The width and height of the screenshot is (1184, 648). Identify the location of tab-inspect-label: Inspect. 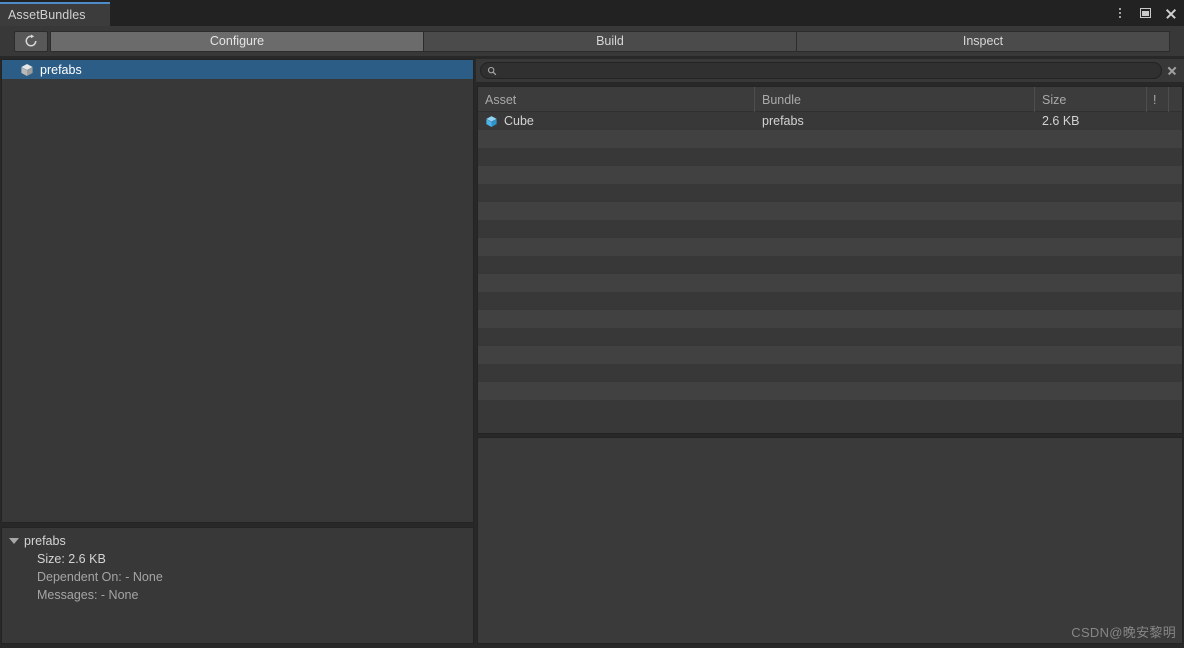
(983, 41).